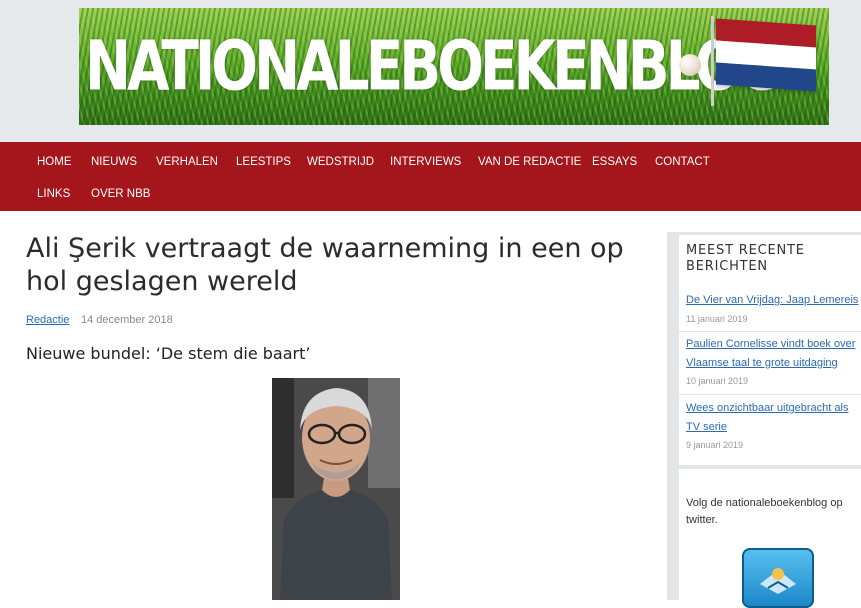  Describe the element at coordinates (340, 162) in the screenshot. I see `nav-item-wedstrijd: WEDSTRIJD` at that location.